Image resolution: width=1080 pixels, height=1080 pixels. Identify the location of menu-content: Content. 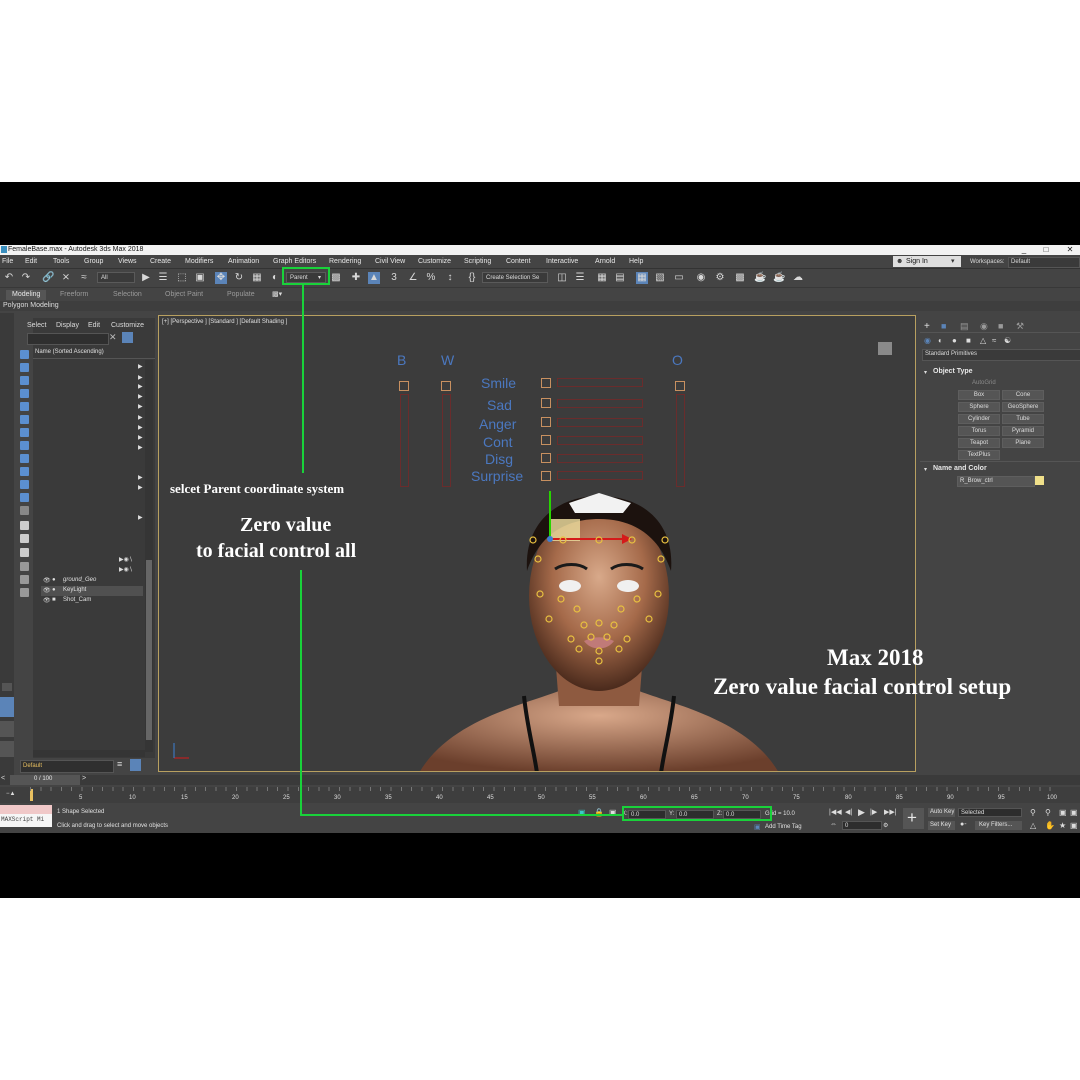
(518, 261).